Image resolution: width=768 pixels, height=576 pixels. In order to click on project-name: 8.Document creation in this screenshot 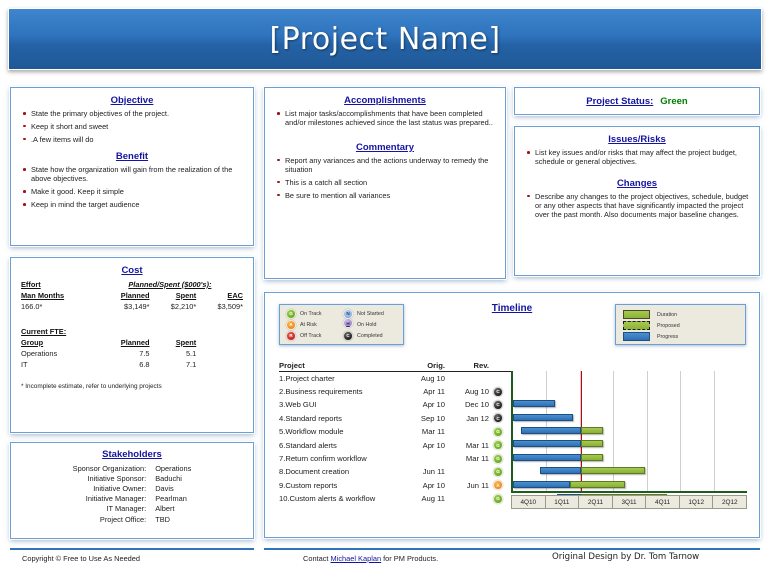, I will do `click(314, 472)`.